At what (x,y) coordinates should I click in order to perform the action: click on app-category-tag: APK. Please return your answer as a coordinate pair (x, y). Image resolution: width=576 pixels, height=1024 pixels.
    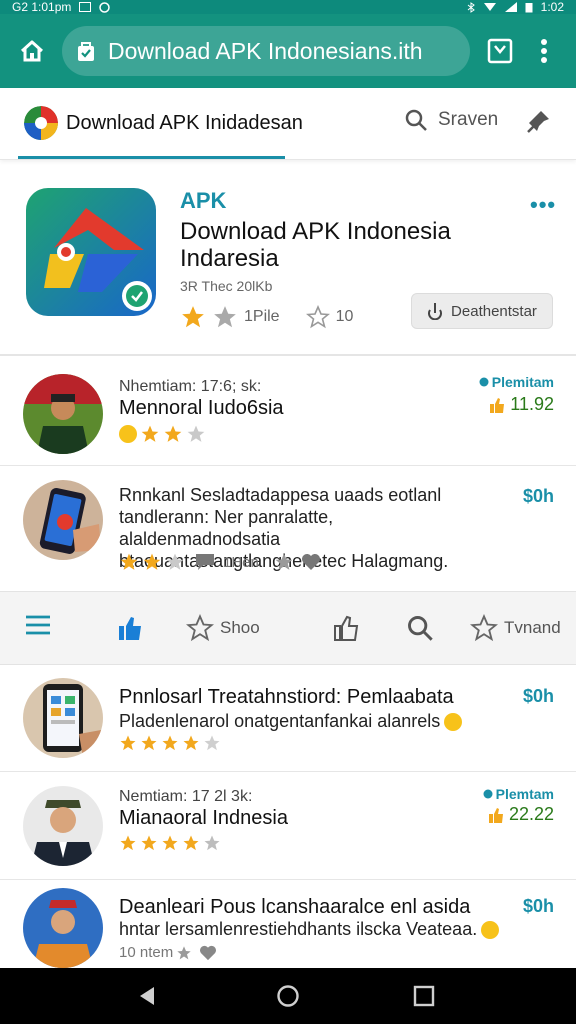
    Looking at the image, I should click on (203, 200).